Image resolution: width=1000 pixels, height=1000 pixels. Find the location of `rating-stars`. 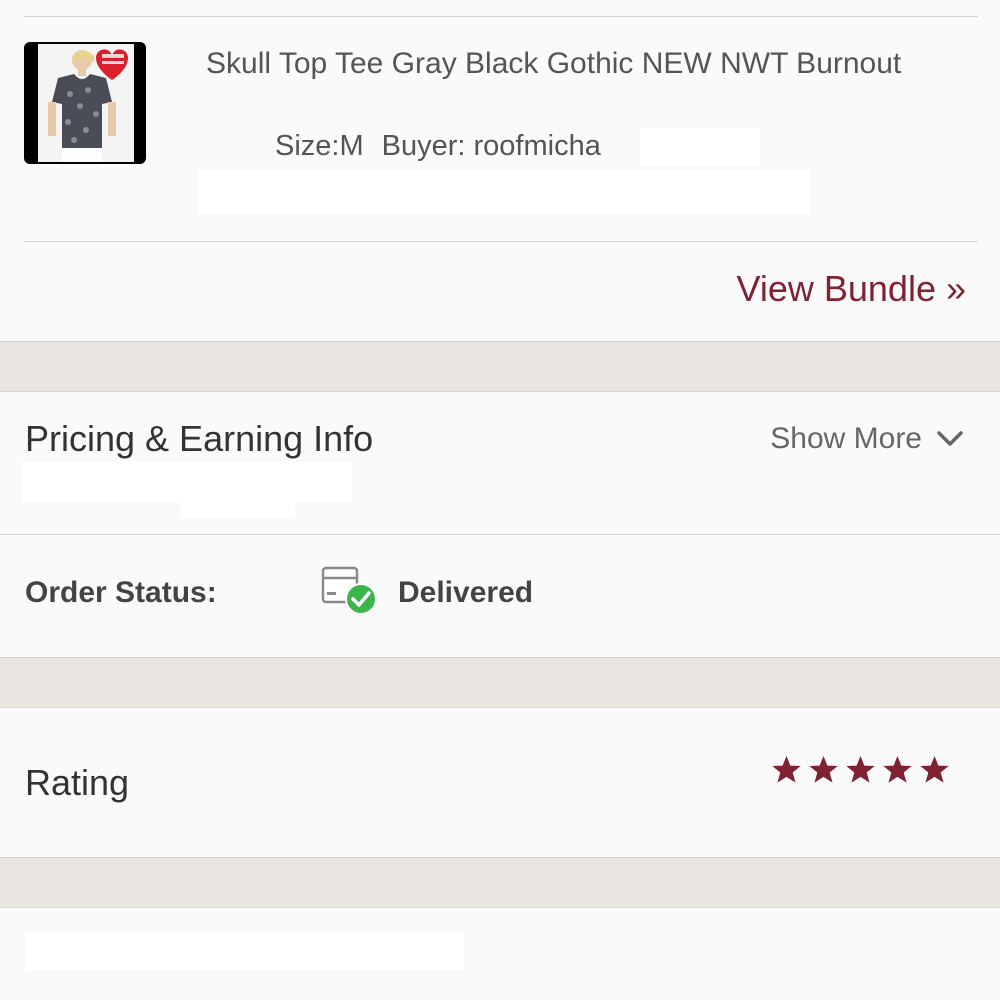

rating-stars is located at coordinates (860, 769).